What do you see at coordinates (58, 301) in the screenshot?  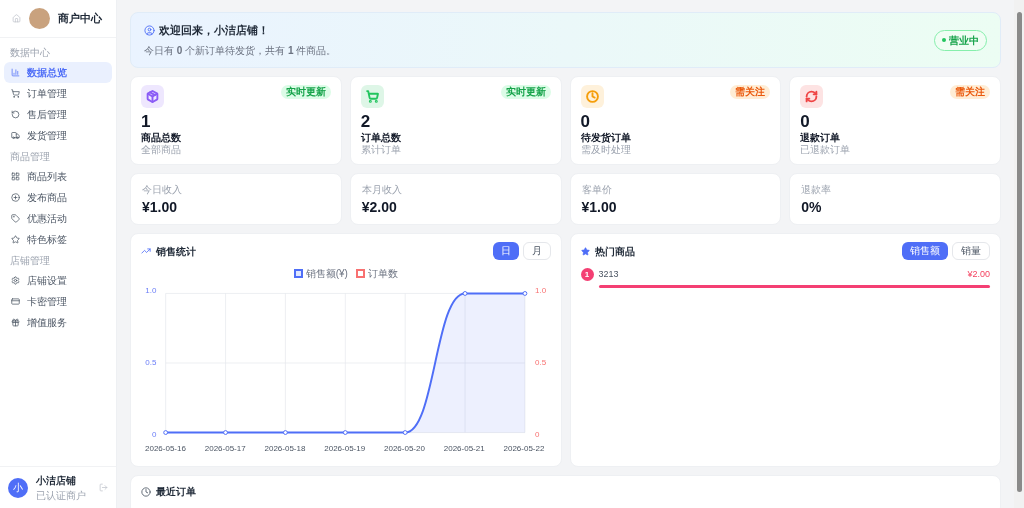 I see `nav-item: 卡密管理` at bounding box center [58, 301].